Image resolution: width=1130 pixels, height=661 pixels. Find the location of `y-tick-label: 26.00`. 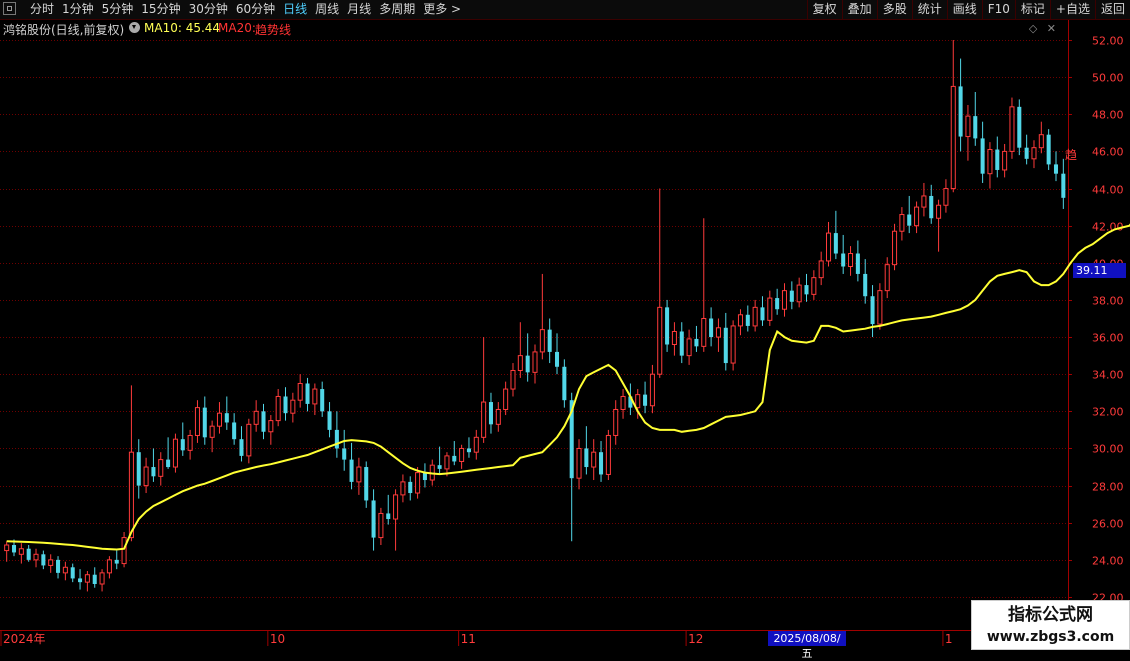

y-tick-label: 26.00 is located at coordinates (1108, 524).